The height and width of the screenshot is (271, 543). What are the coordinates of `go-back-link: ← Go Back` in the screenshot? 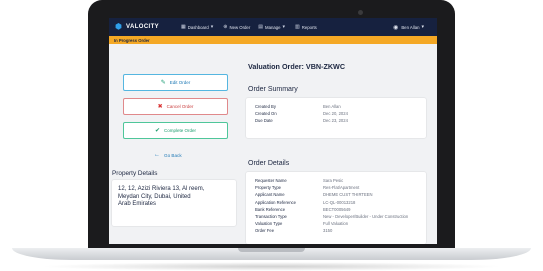 It's located at (168, 155).